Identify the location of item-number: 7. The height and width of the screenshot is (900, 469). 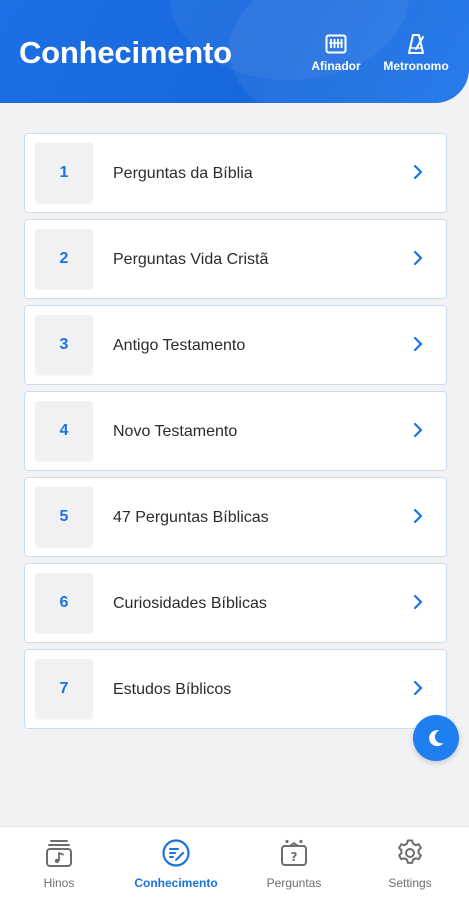
(64, 688).